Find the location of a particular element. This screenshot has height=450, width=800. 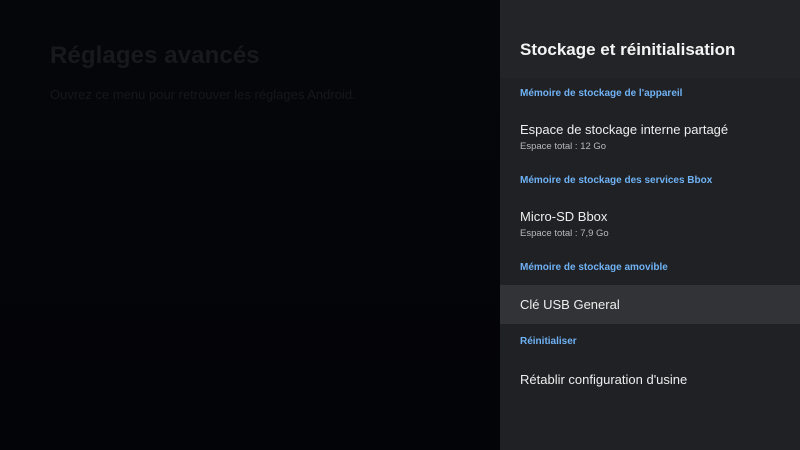

microsd-storage-item: Micro-SD Bbox Espace total : 7,9 Go is located at coordinates (650, 222).